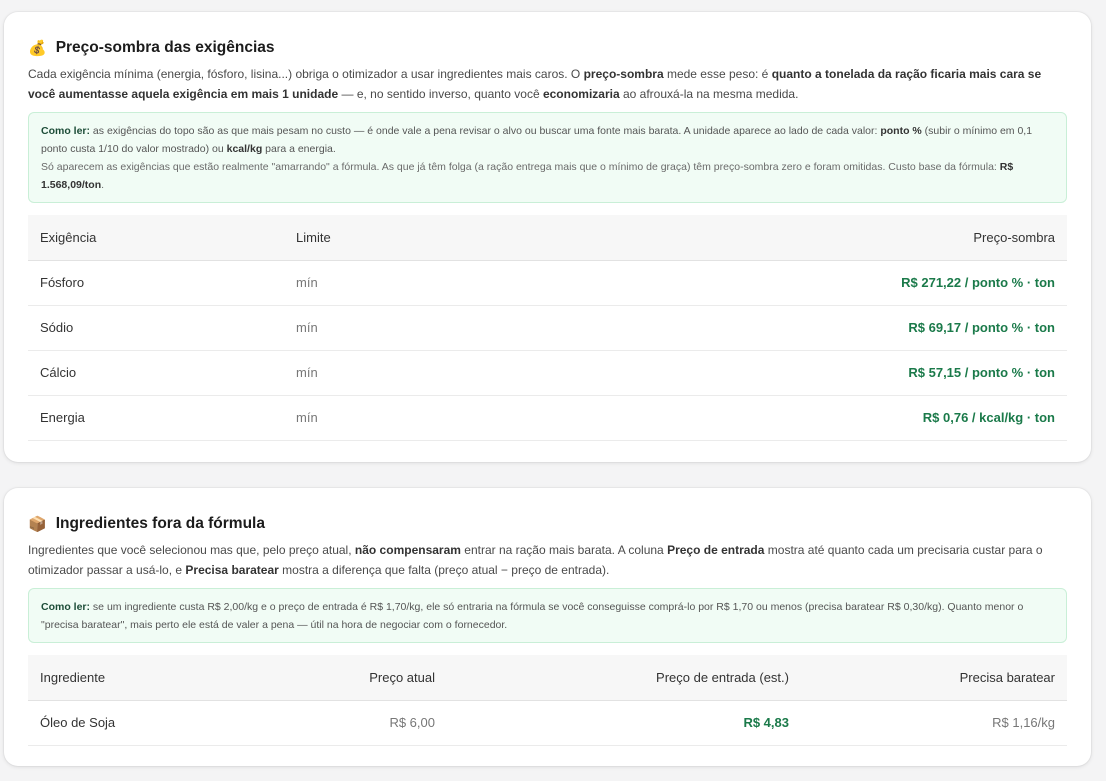 The height and width of the screenshot is (781, 1106). Describe the element at coordinates (934, 678) in the screenshot. I see `col-needs-discount: Precisa baratear` at that location.